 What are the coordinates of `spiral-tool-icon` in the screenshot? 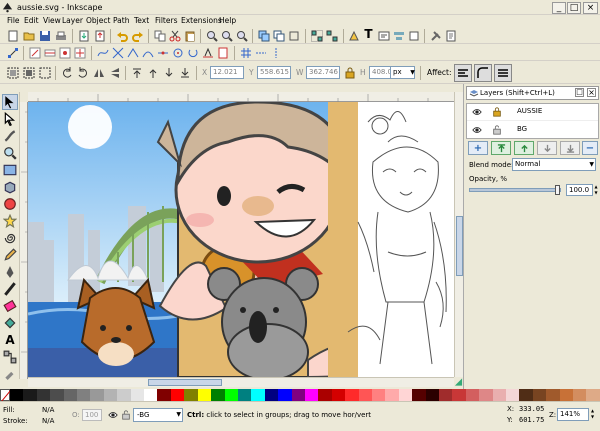 It's located at (10, 238).